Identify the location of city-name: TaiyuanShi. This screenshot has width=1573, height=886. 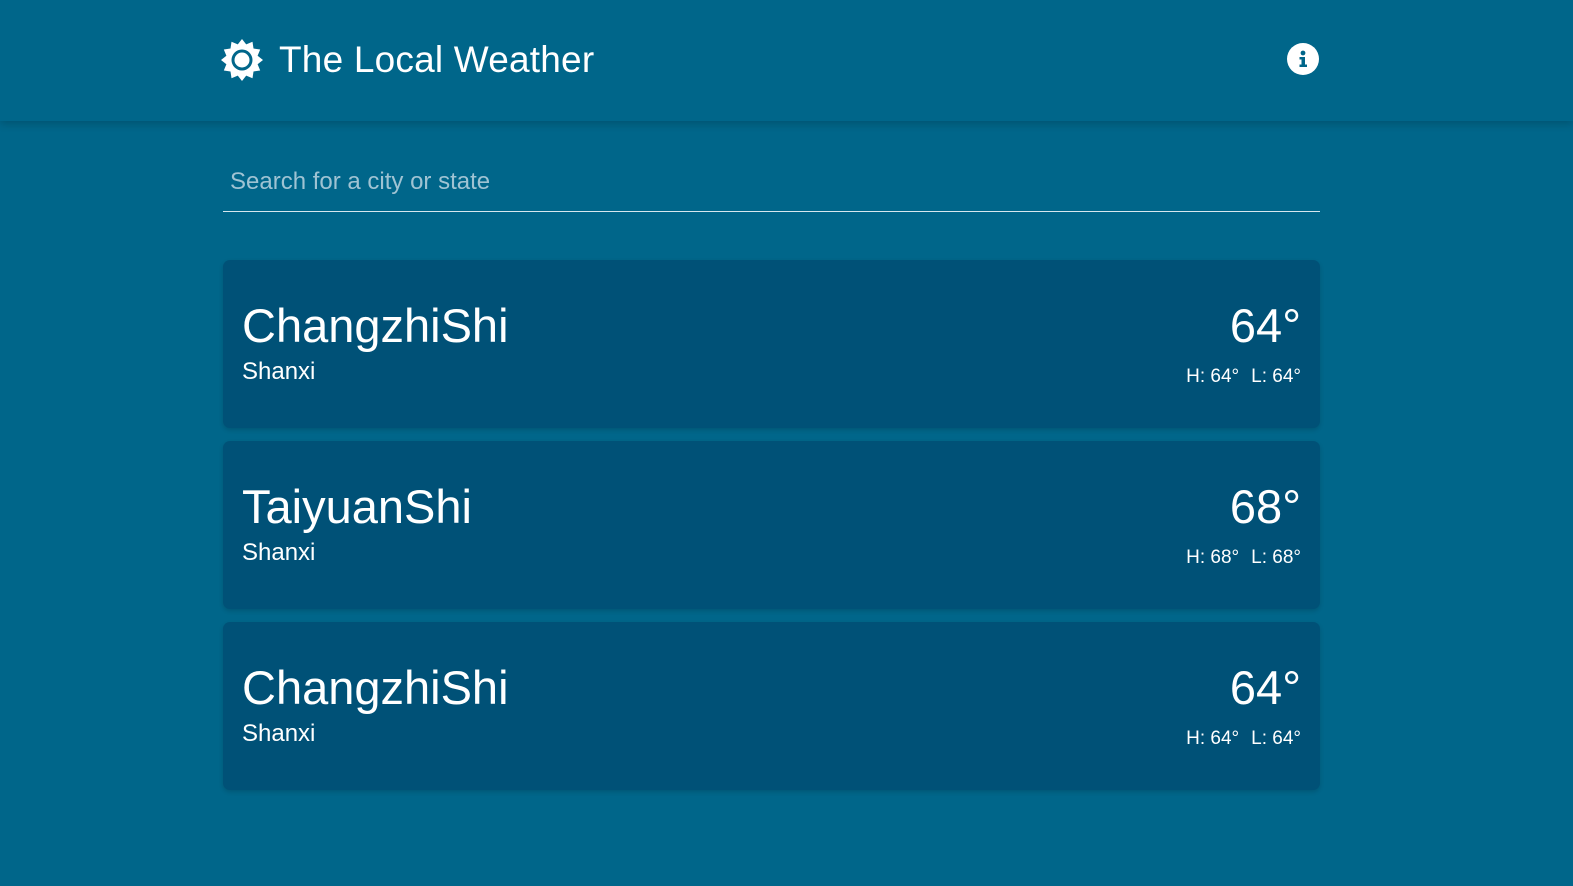
(357, 506).